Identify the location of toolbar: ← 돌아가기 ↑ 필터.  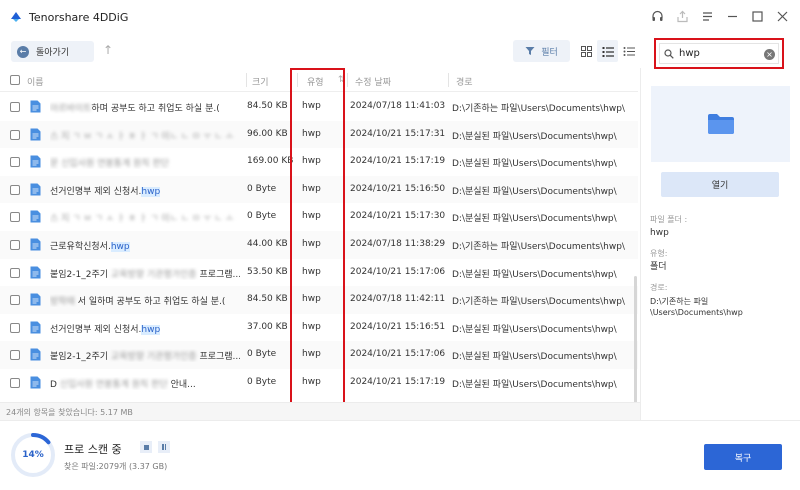
(320, 51).